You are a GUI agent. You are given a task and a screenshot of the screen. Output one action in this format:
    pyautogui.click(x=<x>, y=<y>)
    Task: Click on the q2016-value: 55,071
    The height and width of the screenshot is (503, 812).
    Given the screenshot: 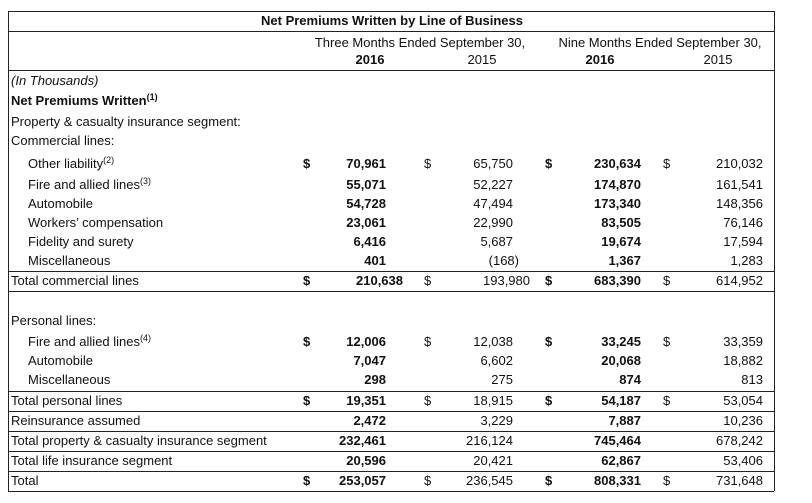 What is the action you would take?
    pyautogui.click(x=366, y=184)
    